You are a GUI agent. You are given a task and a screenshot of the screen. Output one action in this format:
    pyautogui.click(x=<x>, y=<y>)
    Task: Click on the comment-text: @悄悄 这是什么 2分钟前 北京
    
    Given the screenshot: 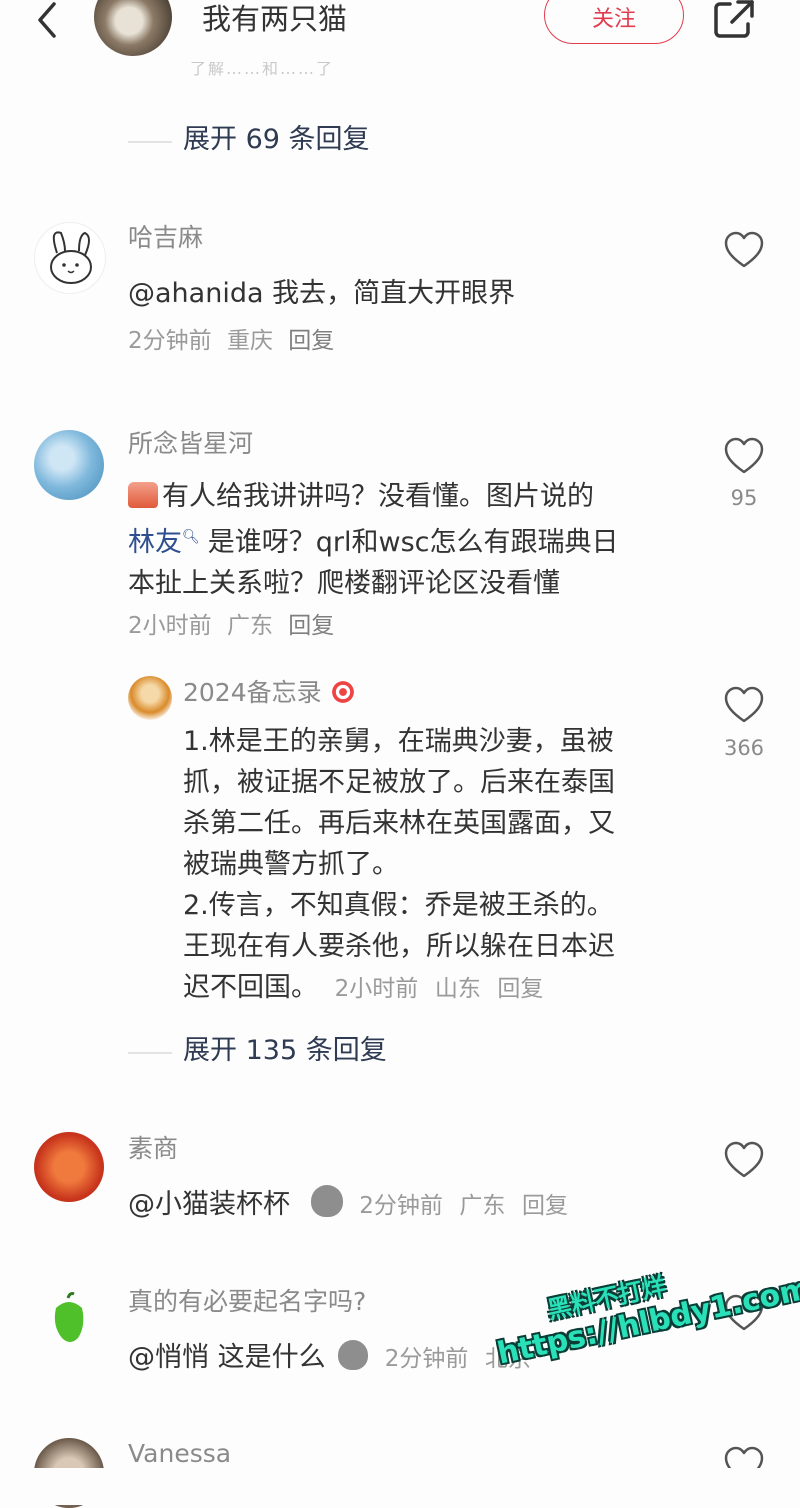 What is the action you would take?
    pyautogui.click(x=329, y=1357)
    